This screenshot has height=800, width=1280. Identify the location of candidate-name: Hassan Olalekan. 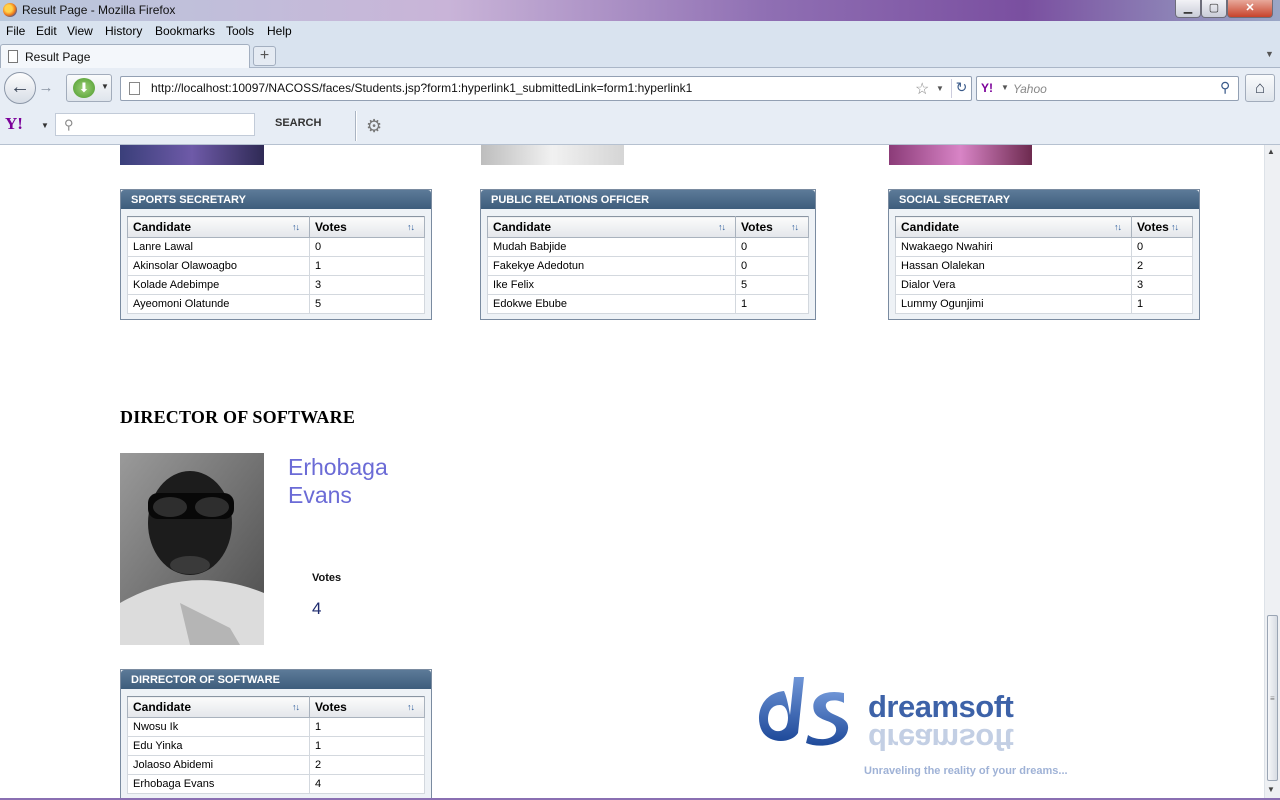
(1013, 266).